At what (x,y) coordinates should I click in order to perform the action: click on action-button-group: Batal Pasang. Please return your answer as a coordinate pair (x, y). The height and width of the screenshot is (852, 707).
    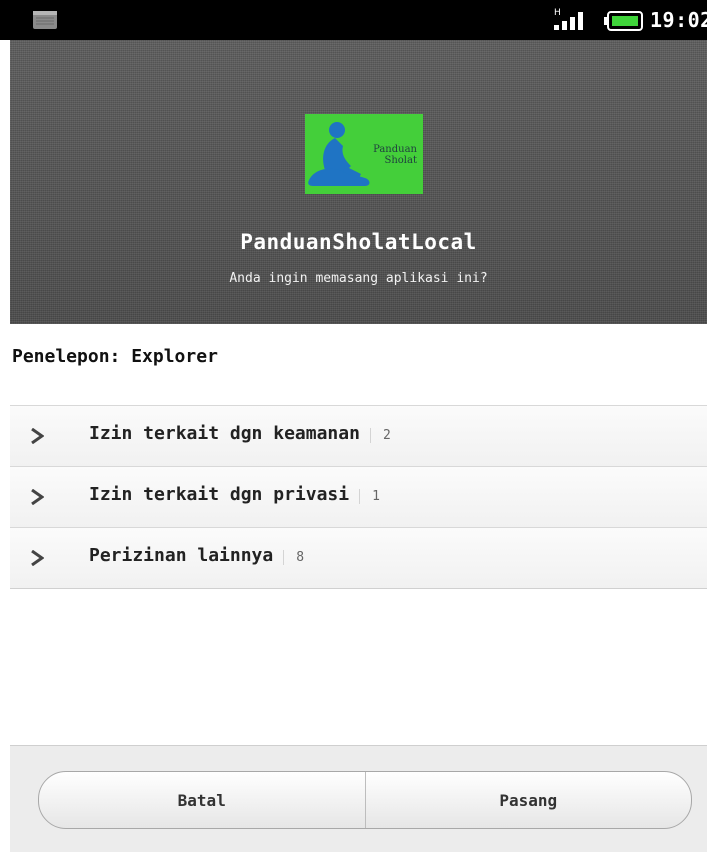
    Looking at the image, I should click on (365, 800).